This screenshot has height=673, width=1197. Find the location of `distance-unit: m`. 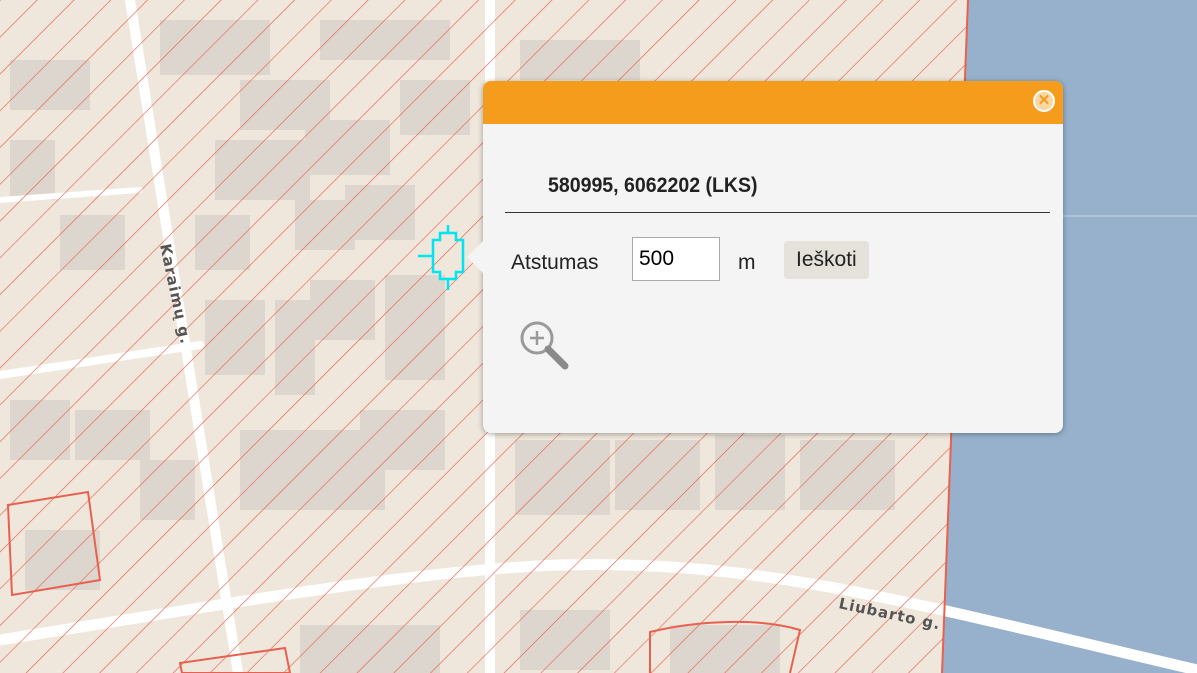

distance-unit: m is located at coordinates (747, 262).